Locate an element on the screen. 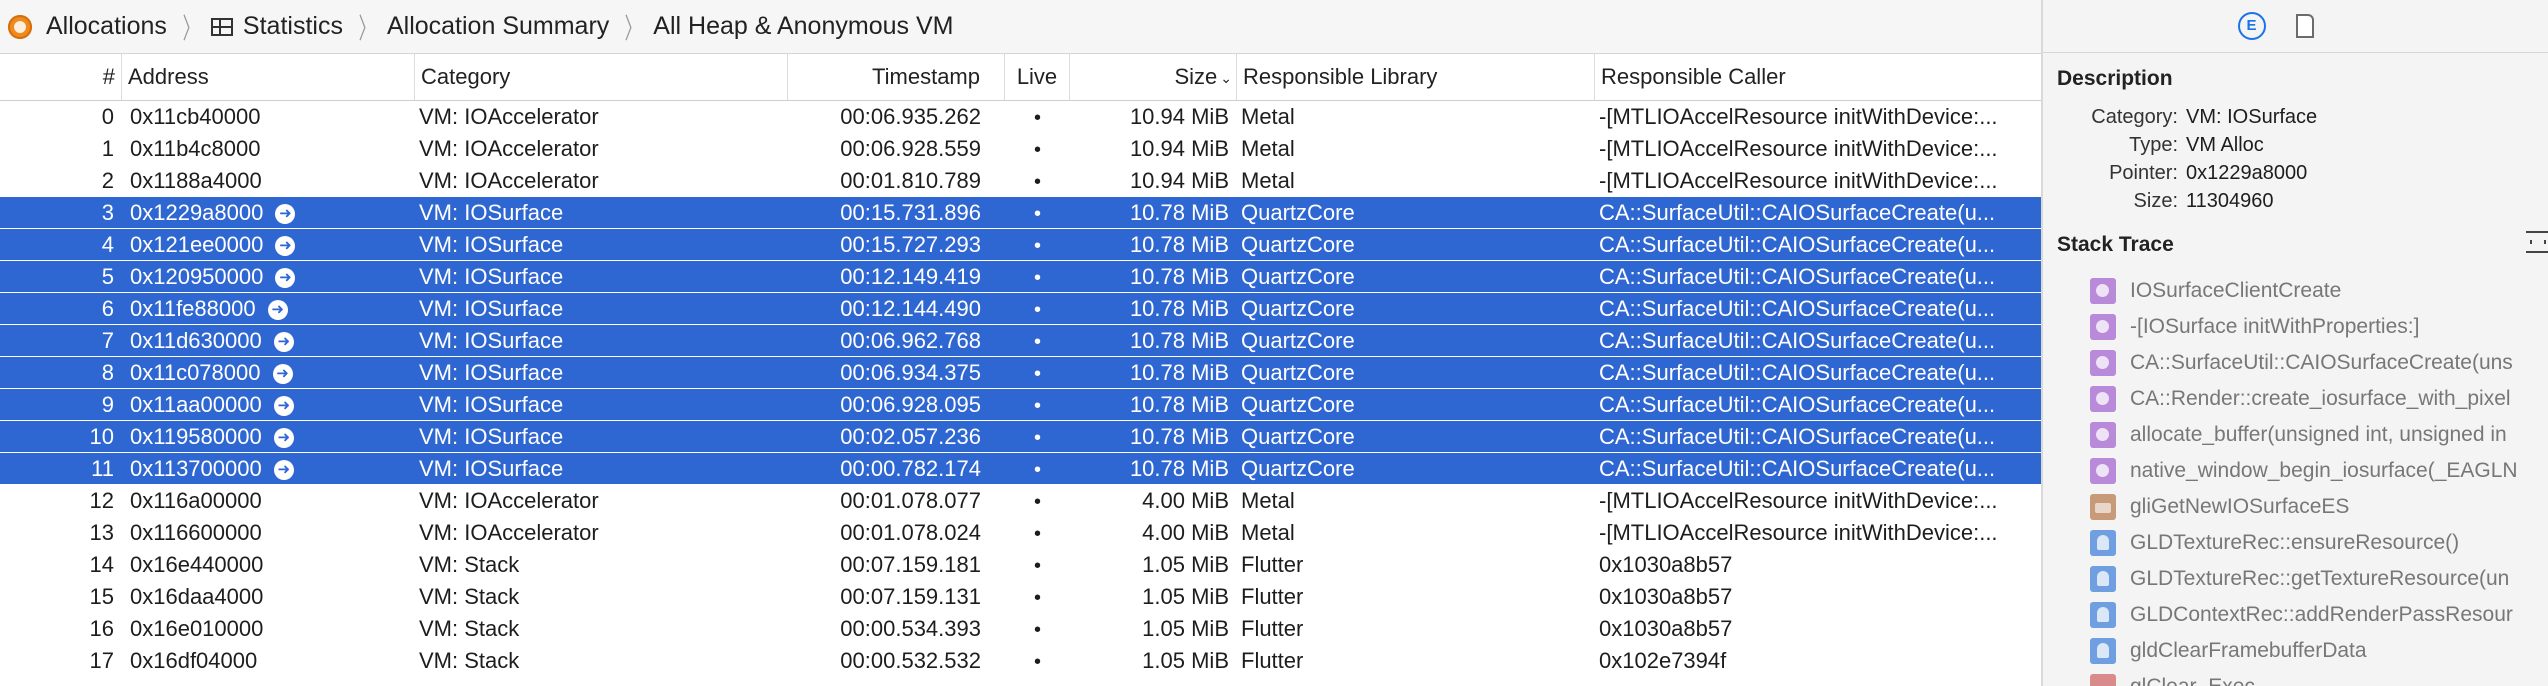 The width and height of the screenshot is (2548, 686). column-header-index: # is located at coordinates (61, 77).